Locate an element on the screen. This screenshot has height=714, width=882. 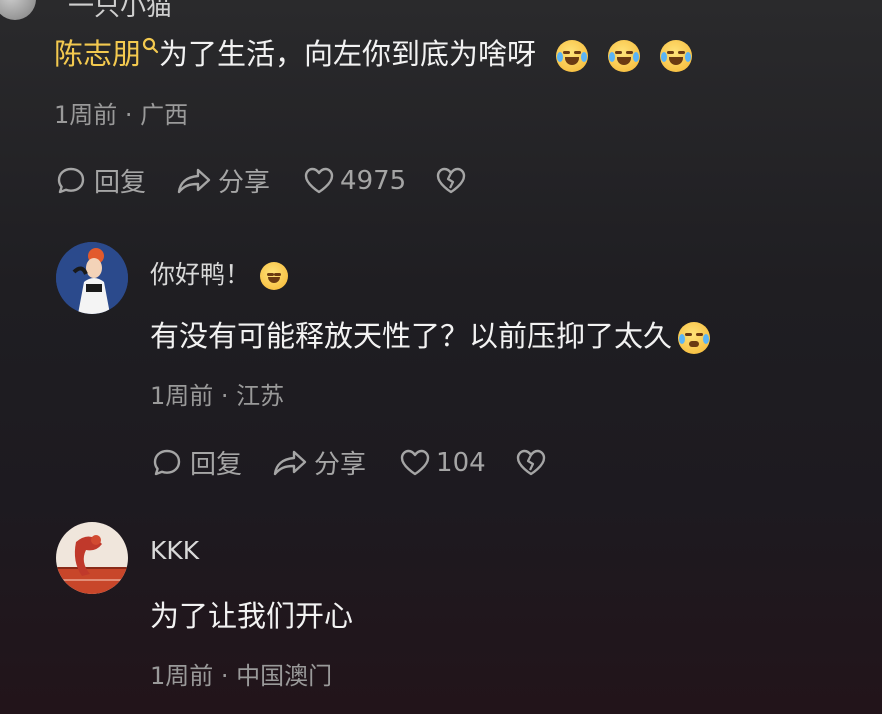
comment-actions: 回复 分享 4975 is located at coordinates (261, 180).